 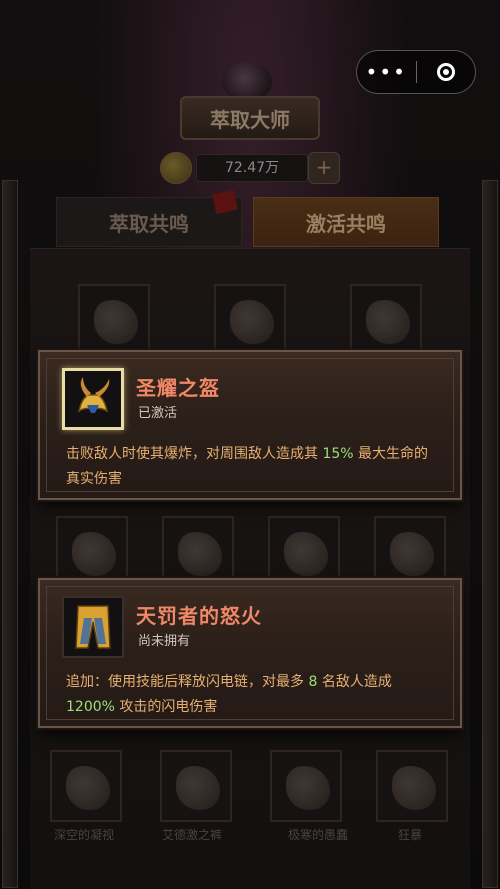 I want to click on slot-label: 极寒的愚蠢, so click(x=318, y=835).